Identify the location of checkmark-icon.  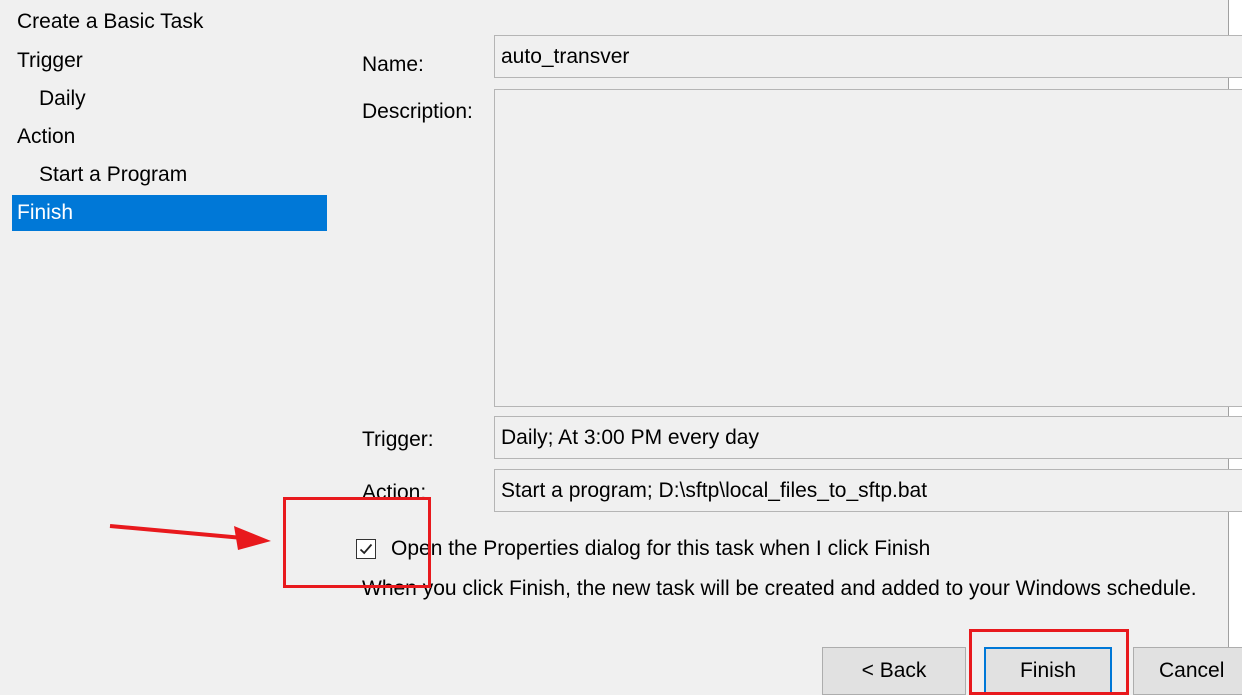
(366, 549).